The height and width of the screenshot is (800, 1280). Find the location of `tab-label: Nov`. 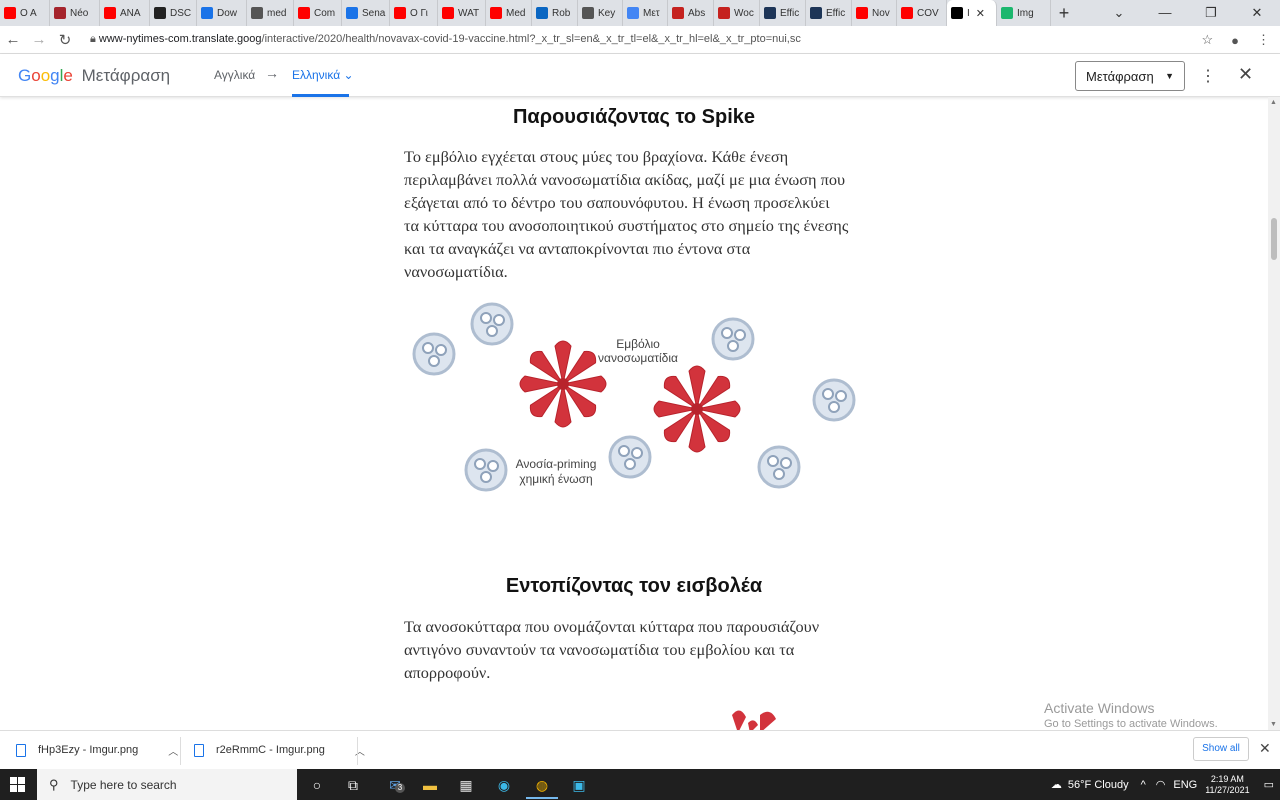

tab-label: Nov is located at coordinates (881, 13).